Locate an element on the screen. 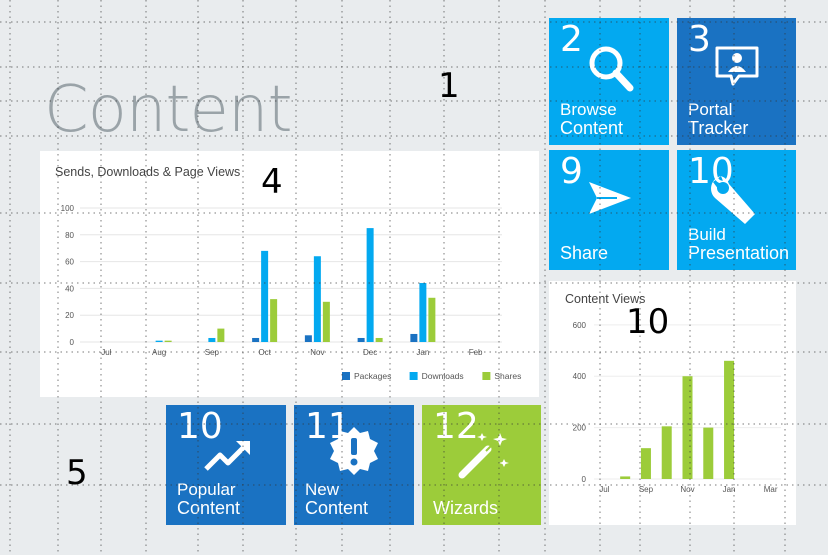 This screenshot has width=828, height=555. tile-label: New Content is located at coordinates (336, 499).